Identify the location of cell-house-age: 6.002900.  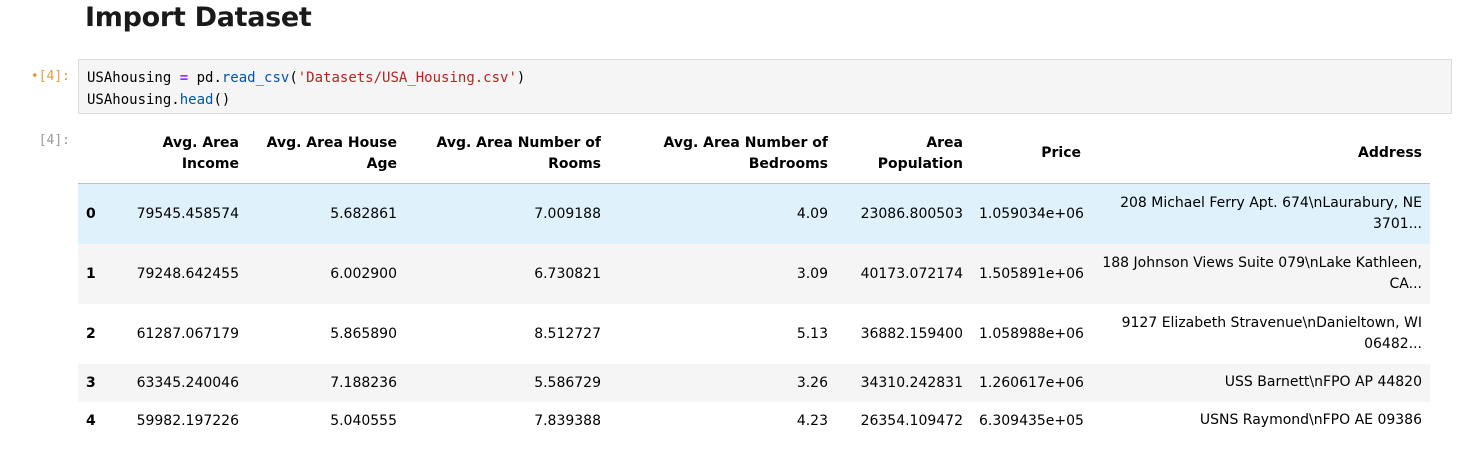
(363, 273).